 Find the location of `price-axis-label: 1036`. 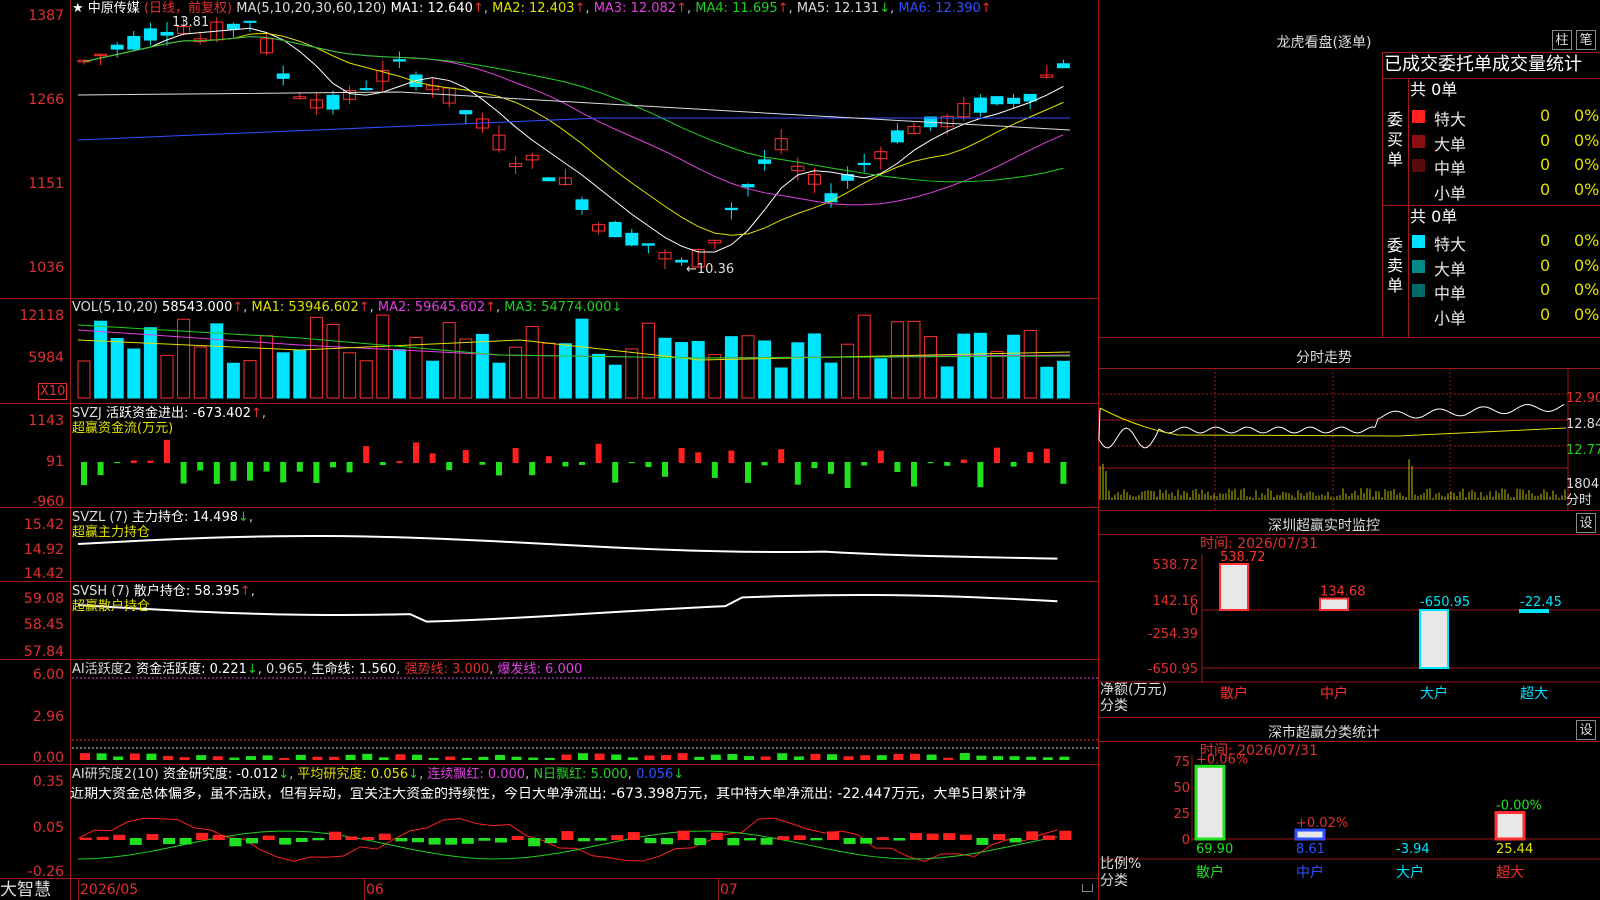

price-axis-label: 1036 is located at coordinates (46, 268).